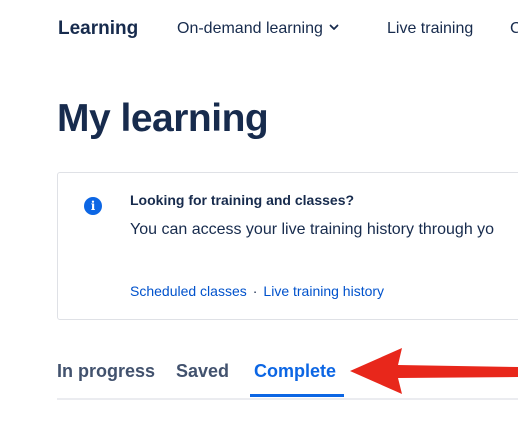 This screenshot has height=428, width=518. Describe the element at coordinates (297, 395) in the screenshot. I see `active-tab-indicator` at that location.